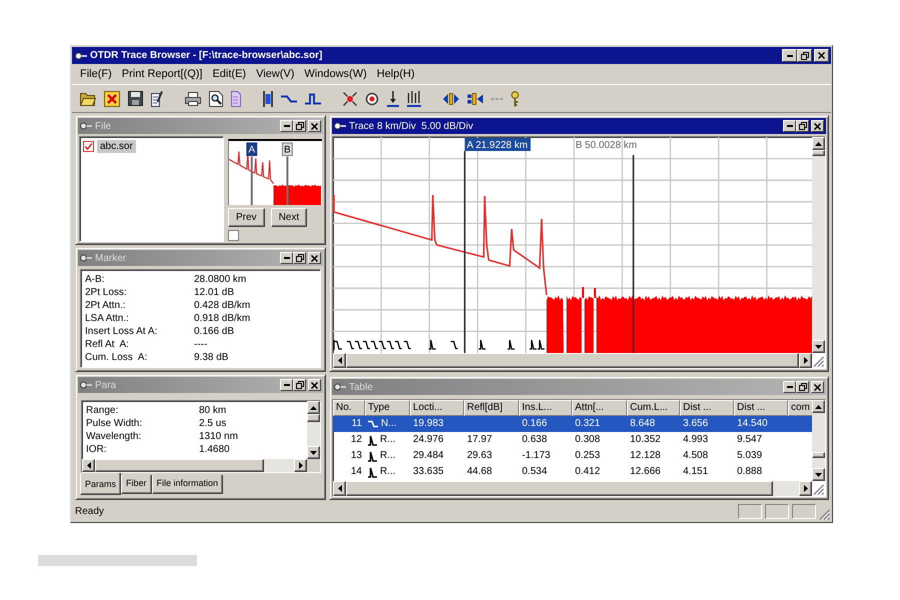 The image size is (900, 600). I want to click on column-header: com, so click(800, 408).